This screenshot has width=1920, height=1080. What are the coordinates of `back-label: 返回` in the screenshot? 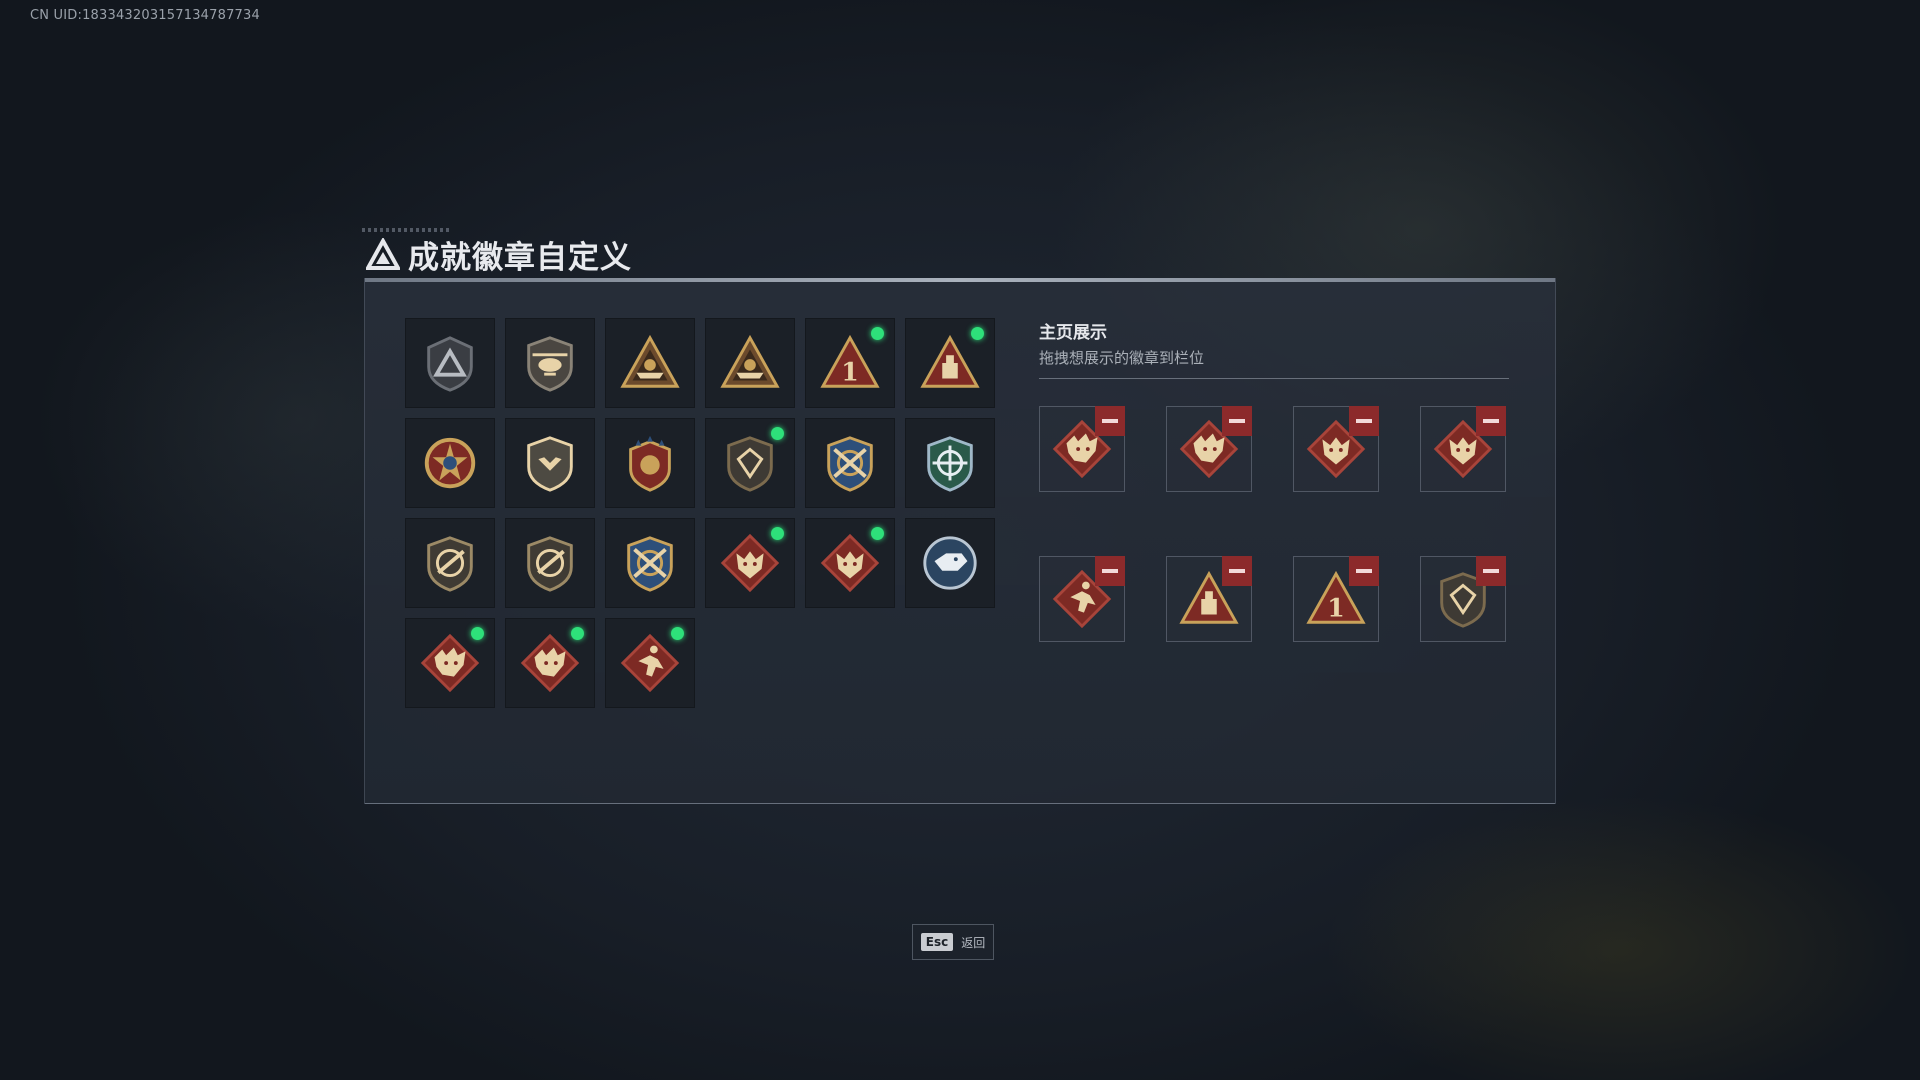 It's located at (973, 942).